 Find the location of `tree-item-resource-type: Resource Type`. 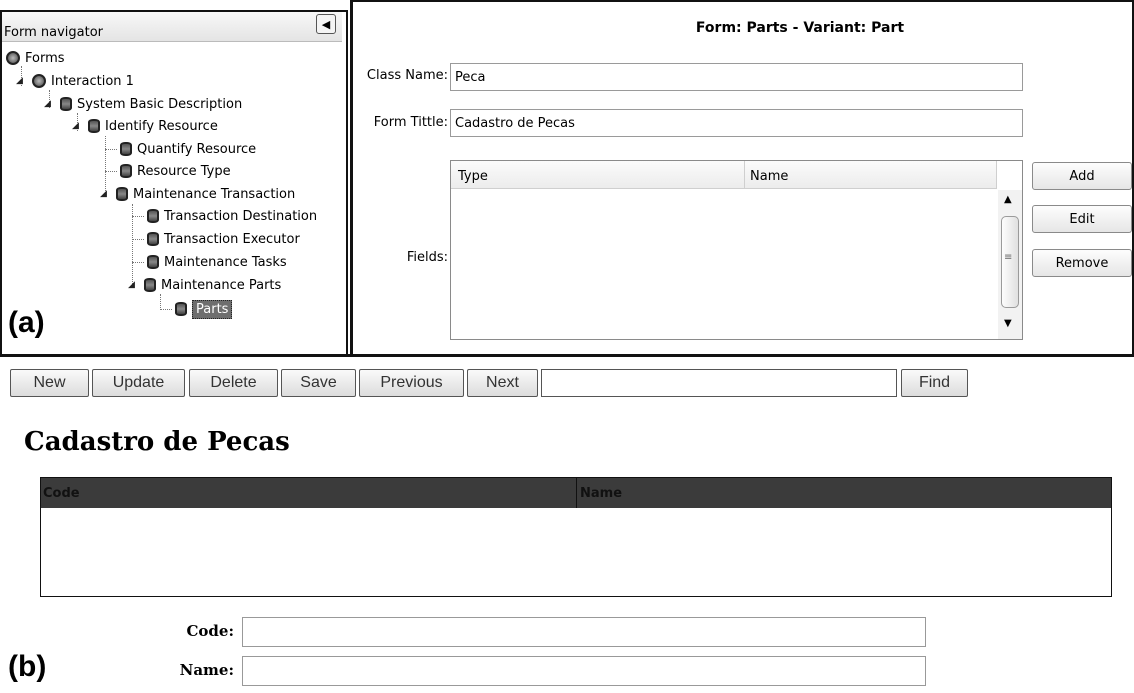

tree-item-resource-type: Resource Type is located at coordinates (175, 171).